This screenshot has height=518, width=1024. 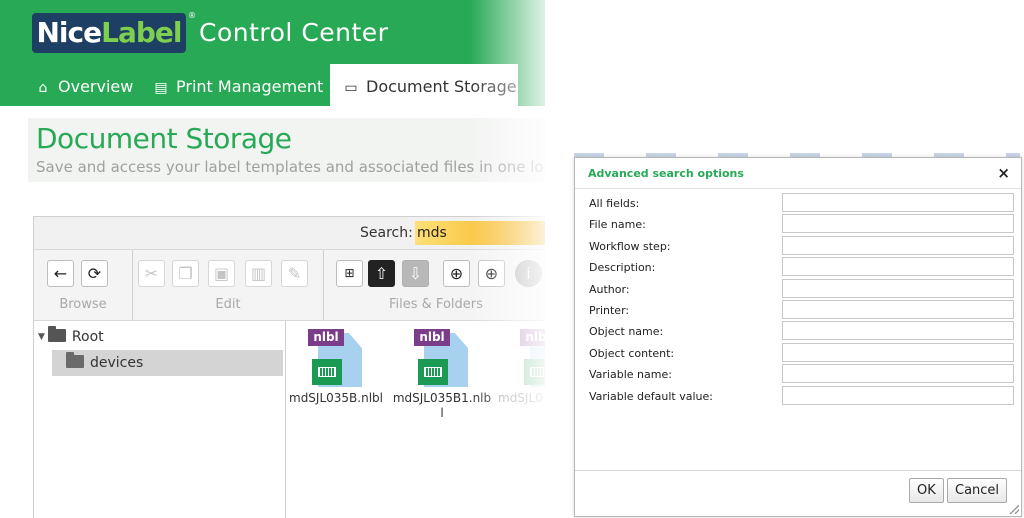 I want to click on author-input, so click(x=898, y=288).